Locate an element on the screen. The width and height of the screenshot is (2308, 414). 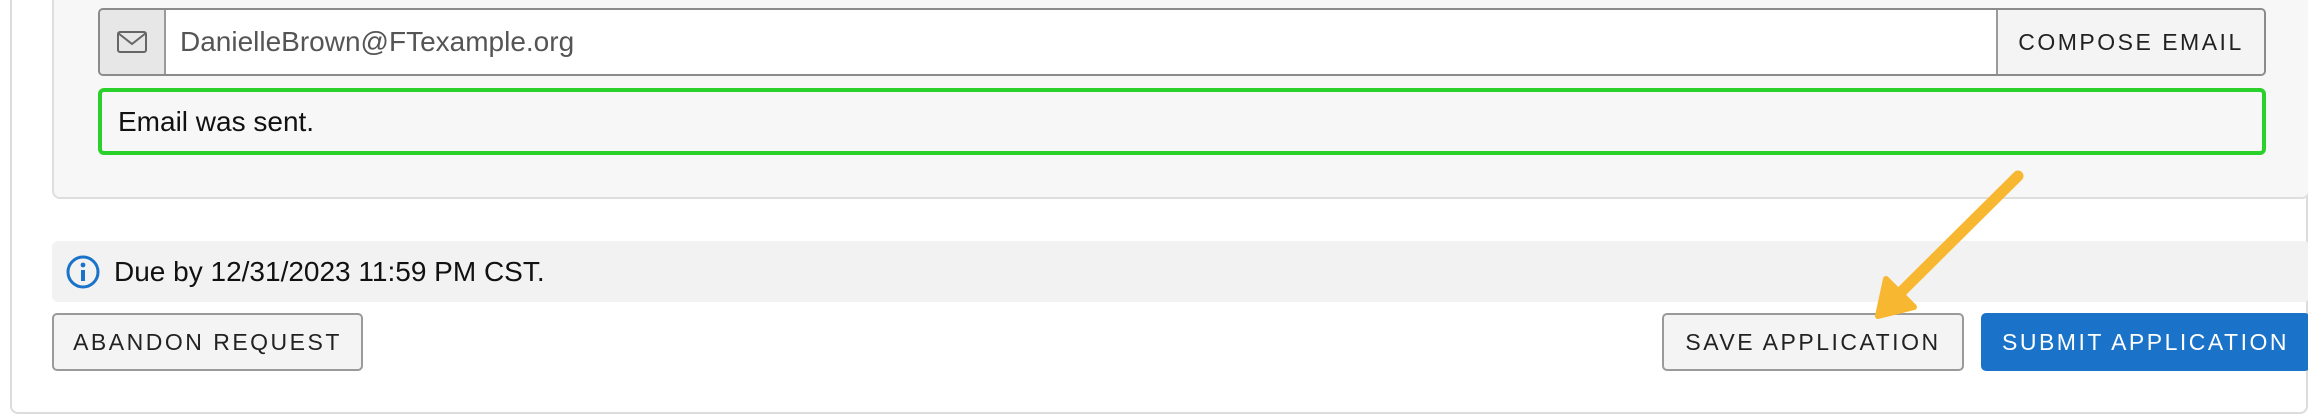
info-circle-icon is located at coordinates (83, 271).